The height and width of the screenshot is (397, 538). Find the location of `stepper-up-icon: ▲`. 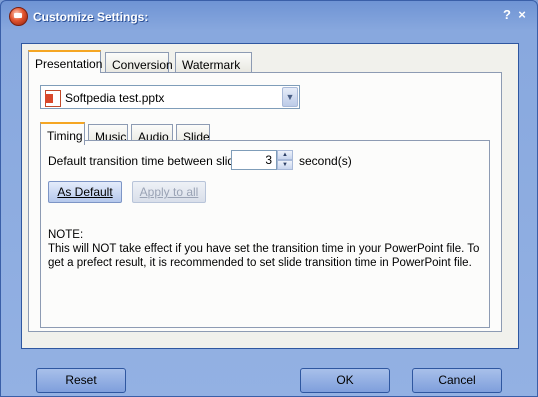

stepper-up-icon: ▲ is located at coordinates (285, 155).